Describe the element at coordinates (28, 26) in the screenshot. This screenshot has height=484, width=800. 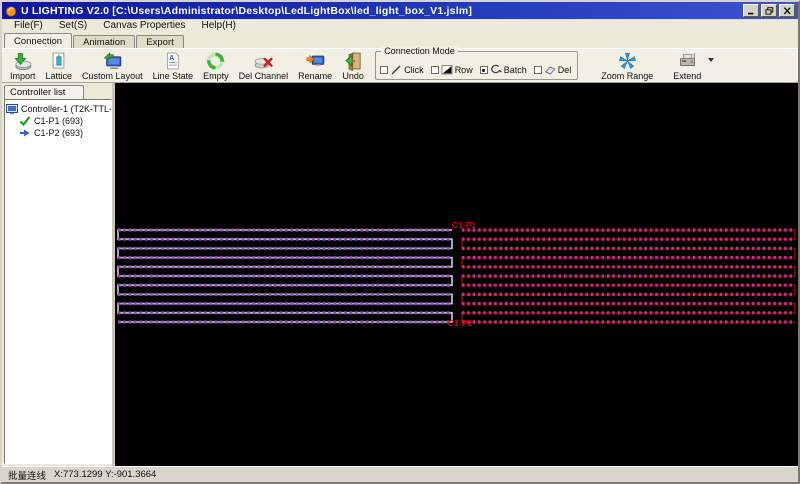
I see `menu-file: File(F)` at that location.